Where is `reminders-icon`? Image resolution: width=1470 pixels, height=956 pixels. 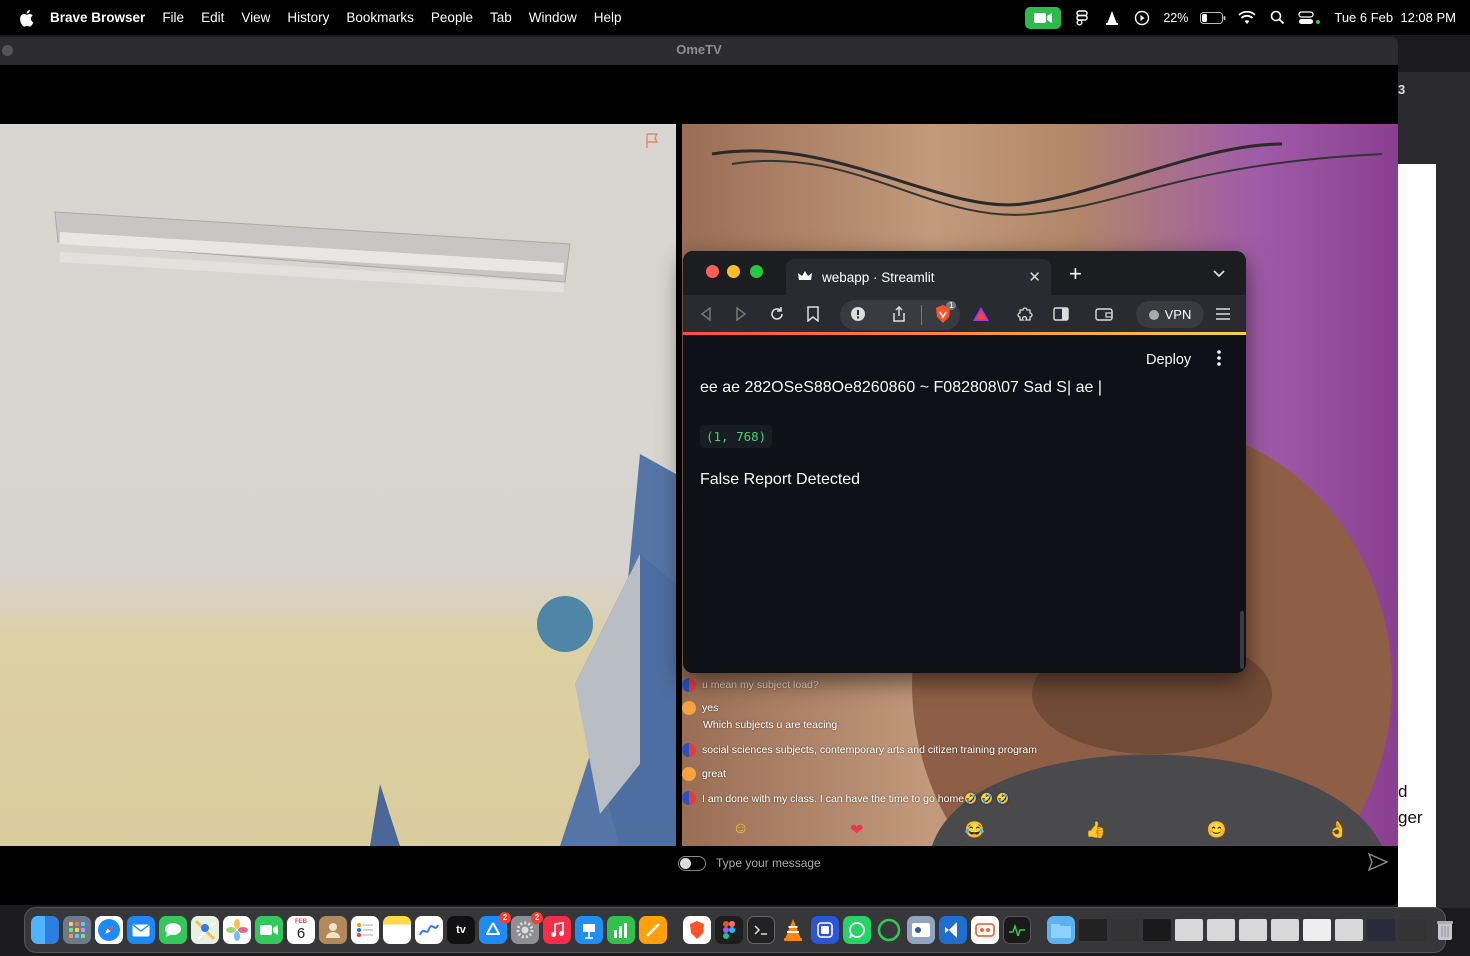
reminders-icon is located at coordinates (365, 930).